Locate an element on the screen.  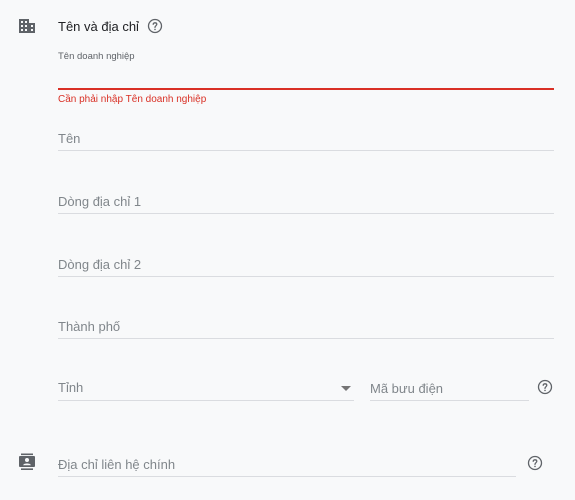
dropdown-arrow-icon is located at coordinates (346, 388).